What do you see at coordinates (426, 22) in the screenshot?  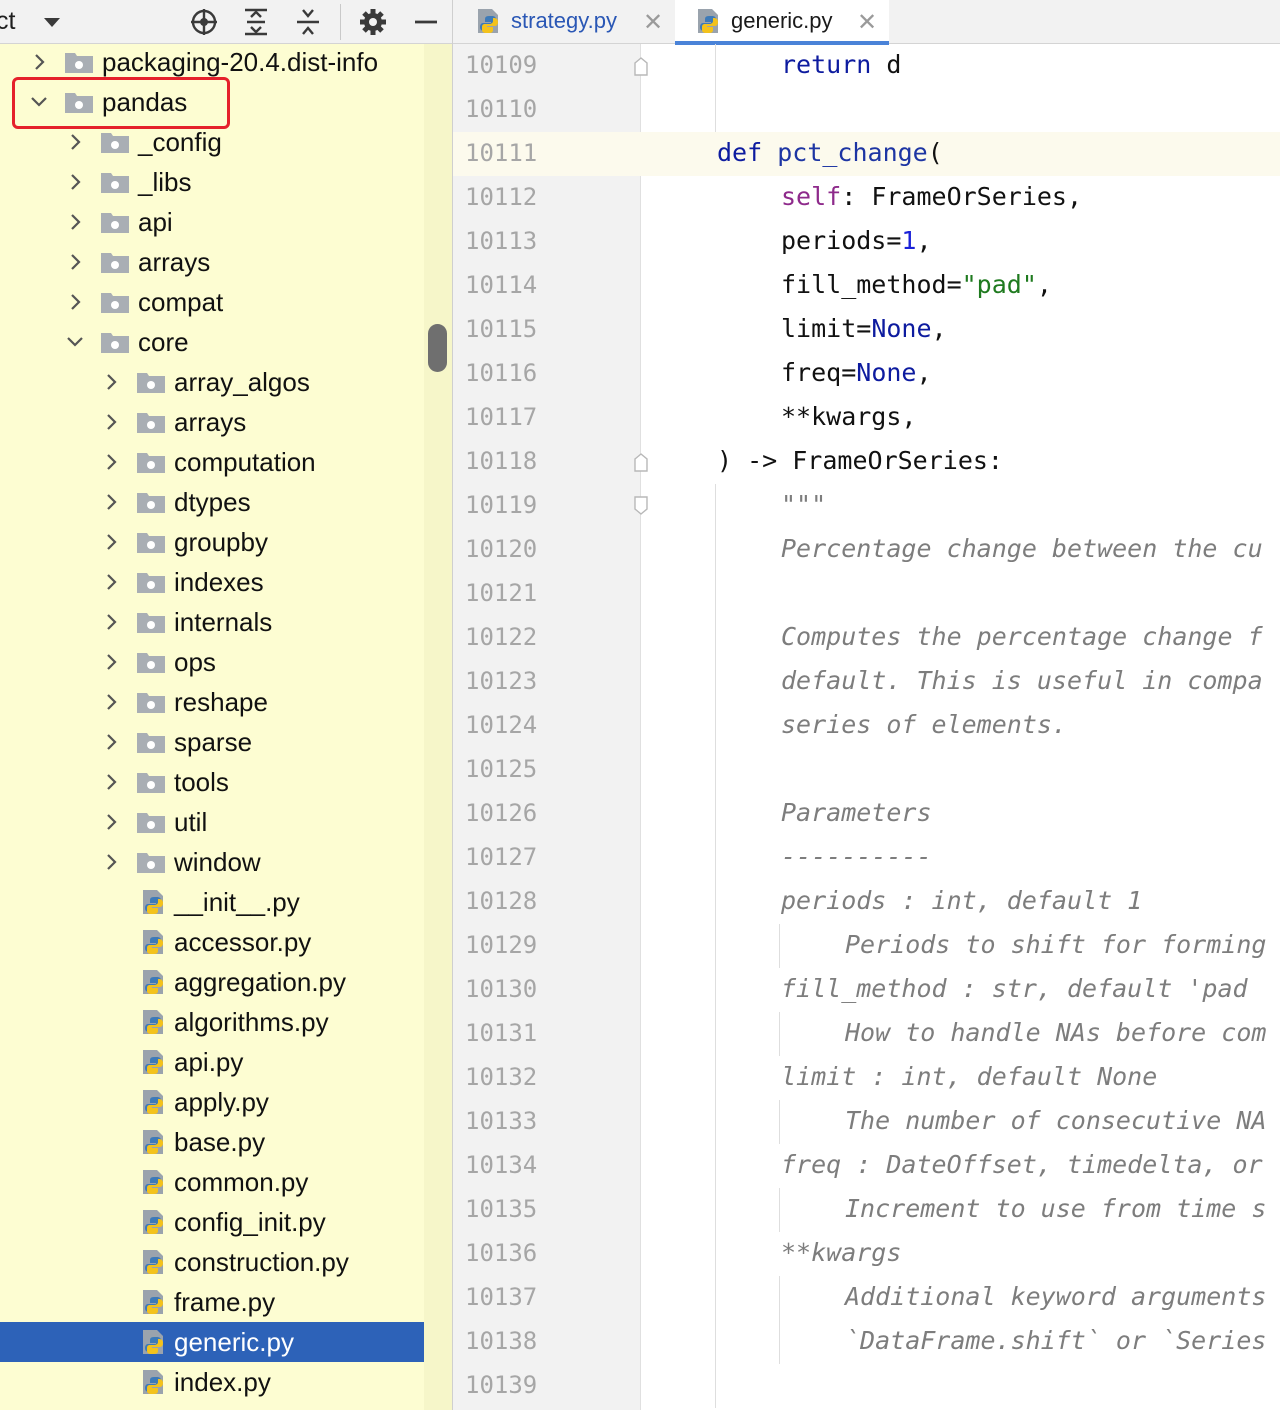 I see `minimize-icon` at bounding box center [426, 22].